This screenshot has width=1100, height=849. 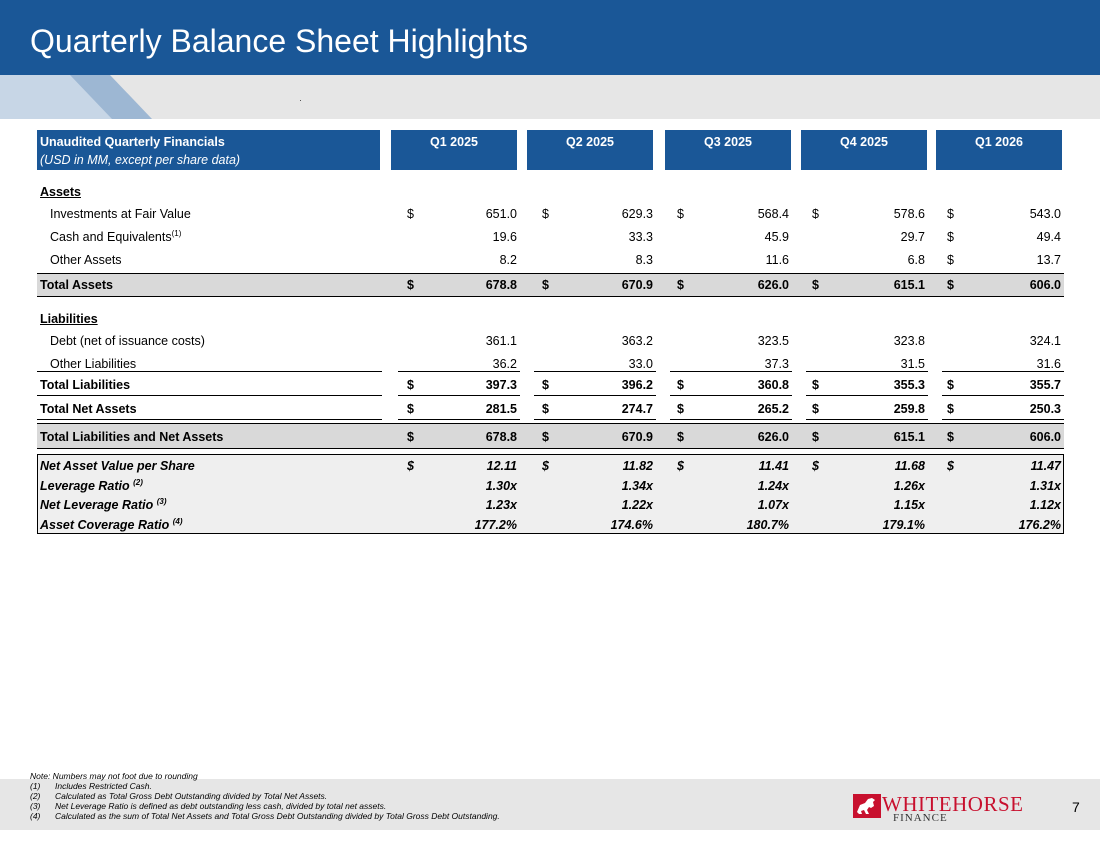 What do you see at coordinates (644, 260) in the screenshot?
I see `cell-value: 8.3` at bounding box center [644, 260].